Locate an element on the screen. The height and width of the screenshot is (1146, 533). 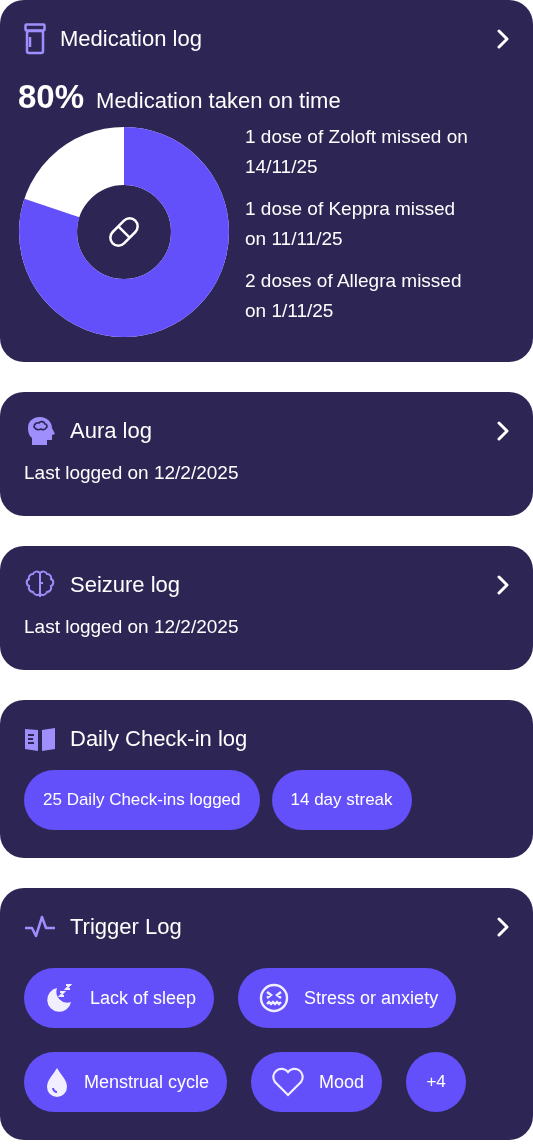
book-icon is located at coordinates (40, 739).